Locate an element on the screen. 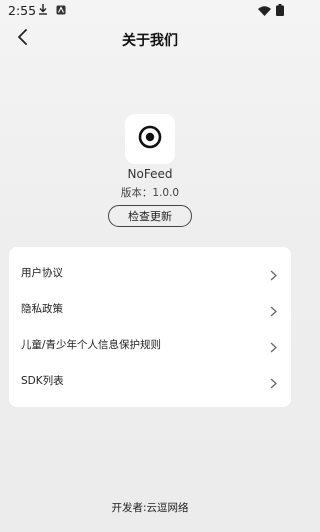 The height and width of the screenshot is (532, 320). wifi-icon is located at coordinates (264, 12).